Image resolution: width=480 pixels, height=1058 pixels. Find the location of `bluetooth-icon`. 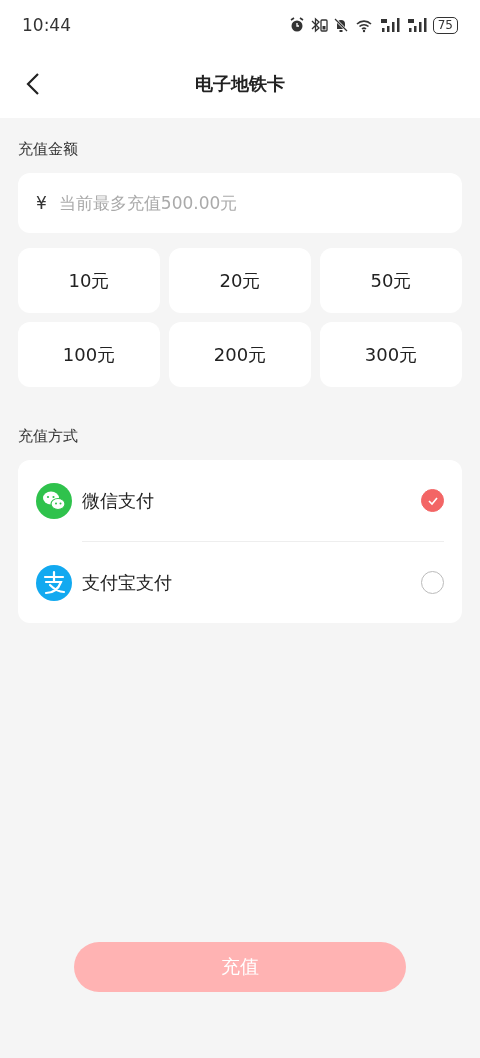

bluetooth-icon is located at coordinates (318, 25).